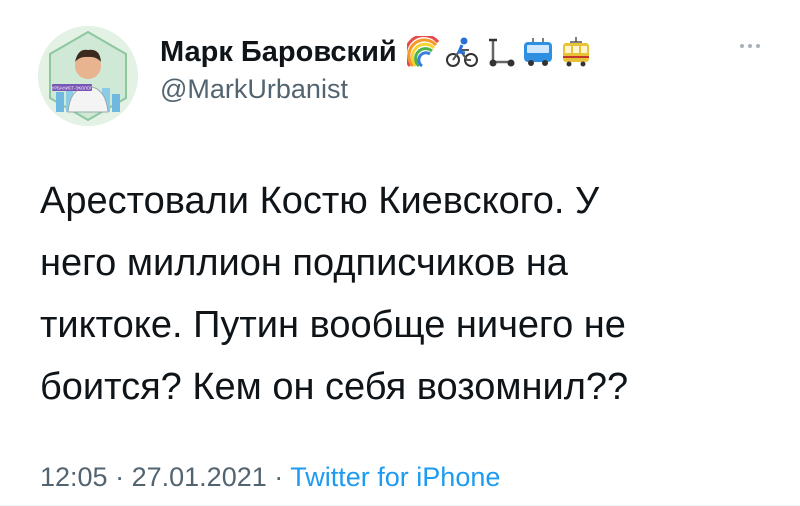 This screenshot has width=800, height=506. What do you see at coordinates (422, 52) in the screenshot?
I see `rainbow-icon` at bounding box center [422, 52].